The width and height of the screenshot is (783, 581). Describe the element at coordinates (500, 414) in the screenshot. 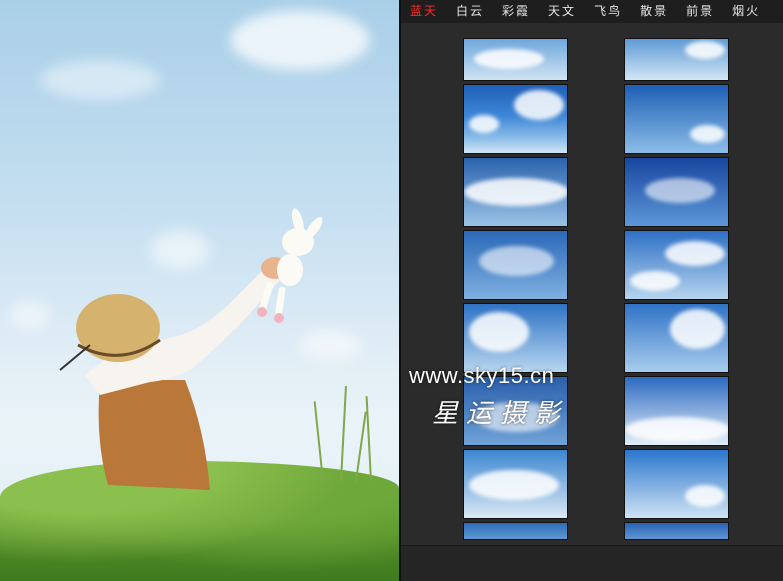

I see `watermark-brand: 星运摄影` at that location.